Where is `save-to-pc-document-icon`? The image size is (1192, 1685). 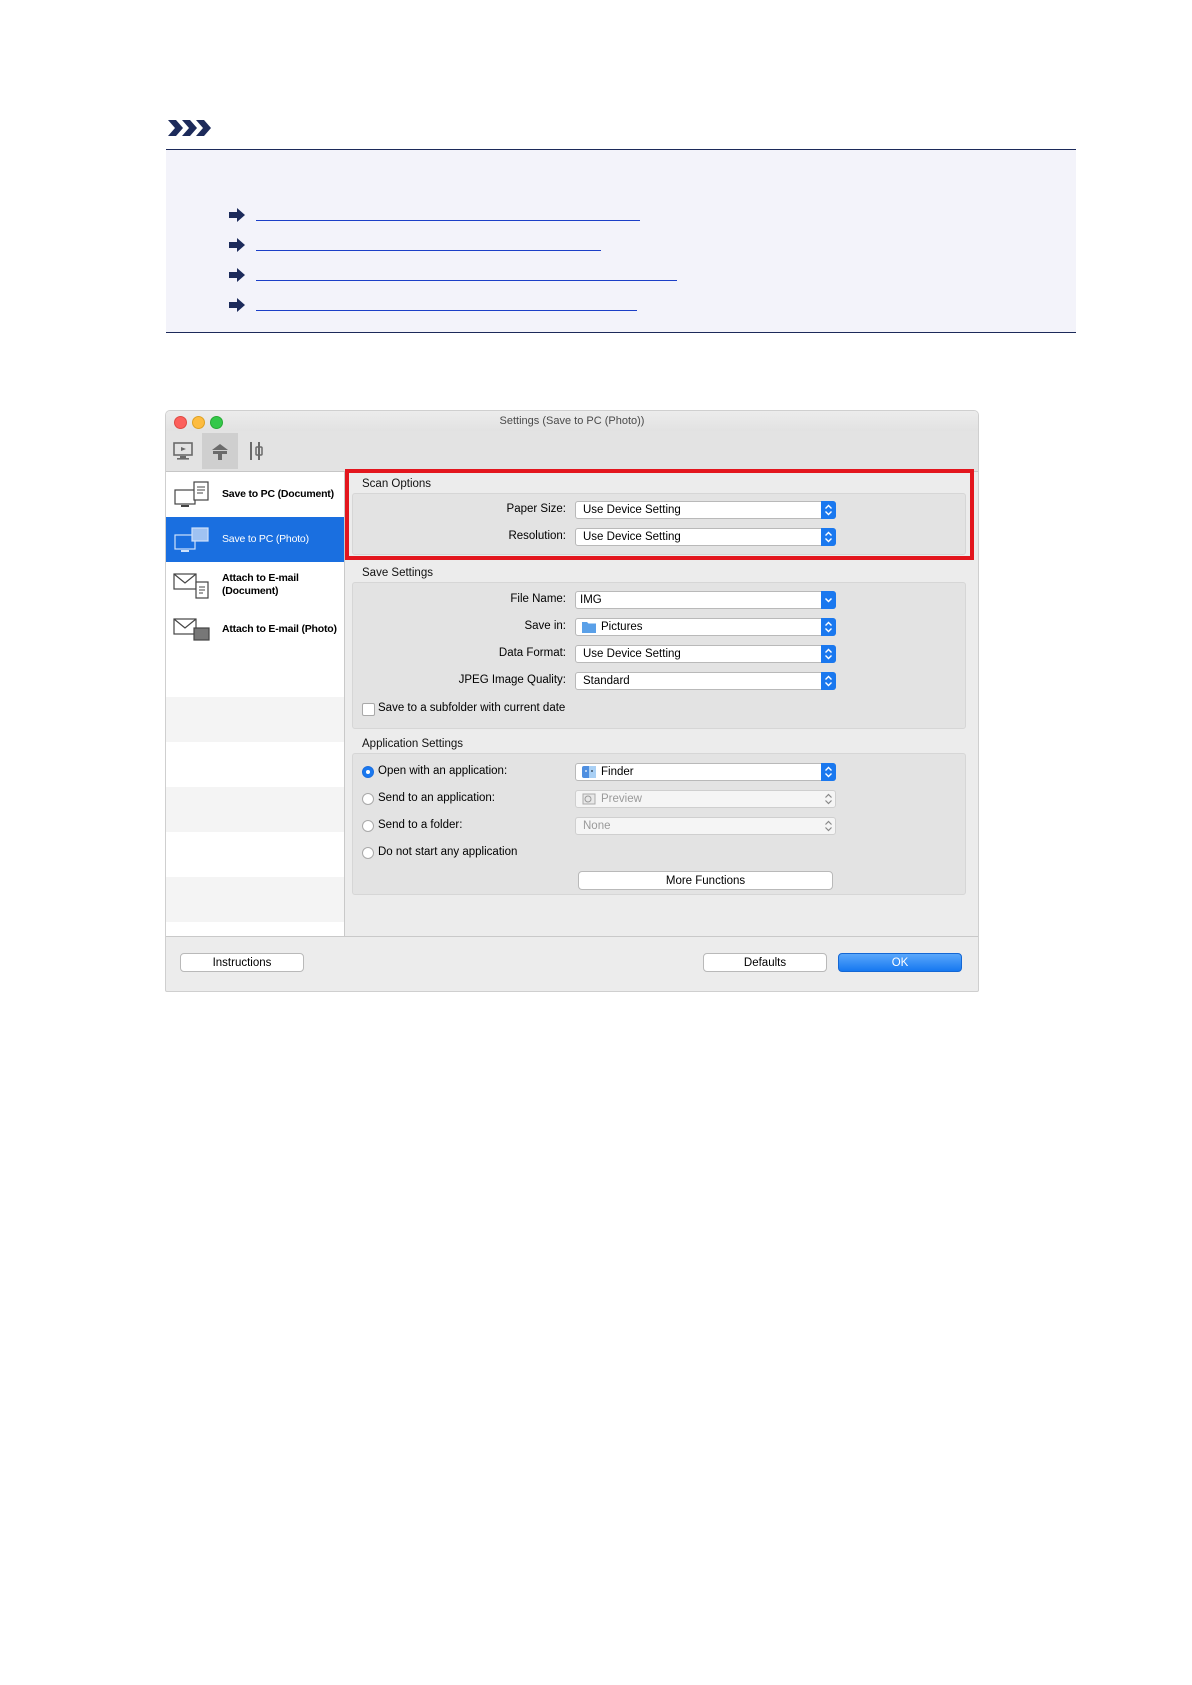 save-to-pc-document-icon is located at coordinates (191, 493).